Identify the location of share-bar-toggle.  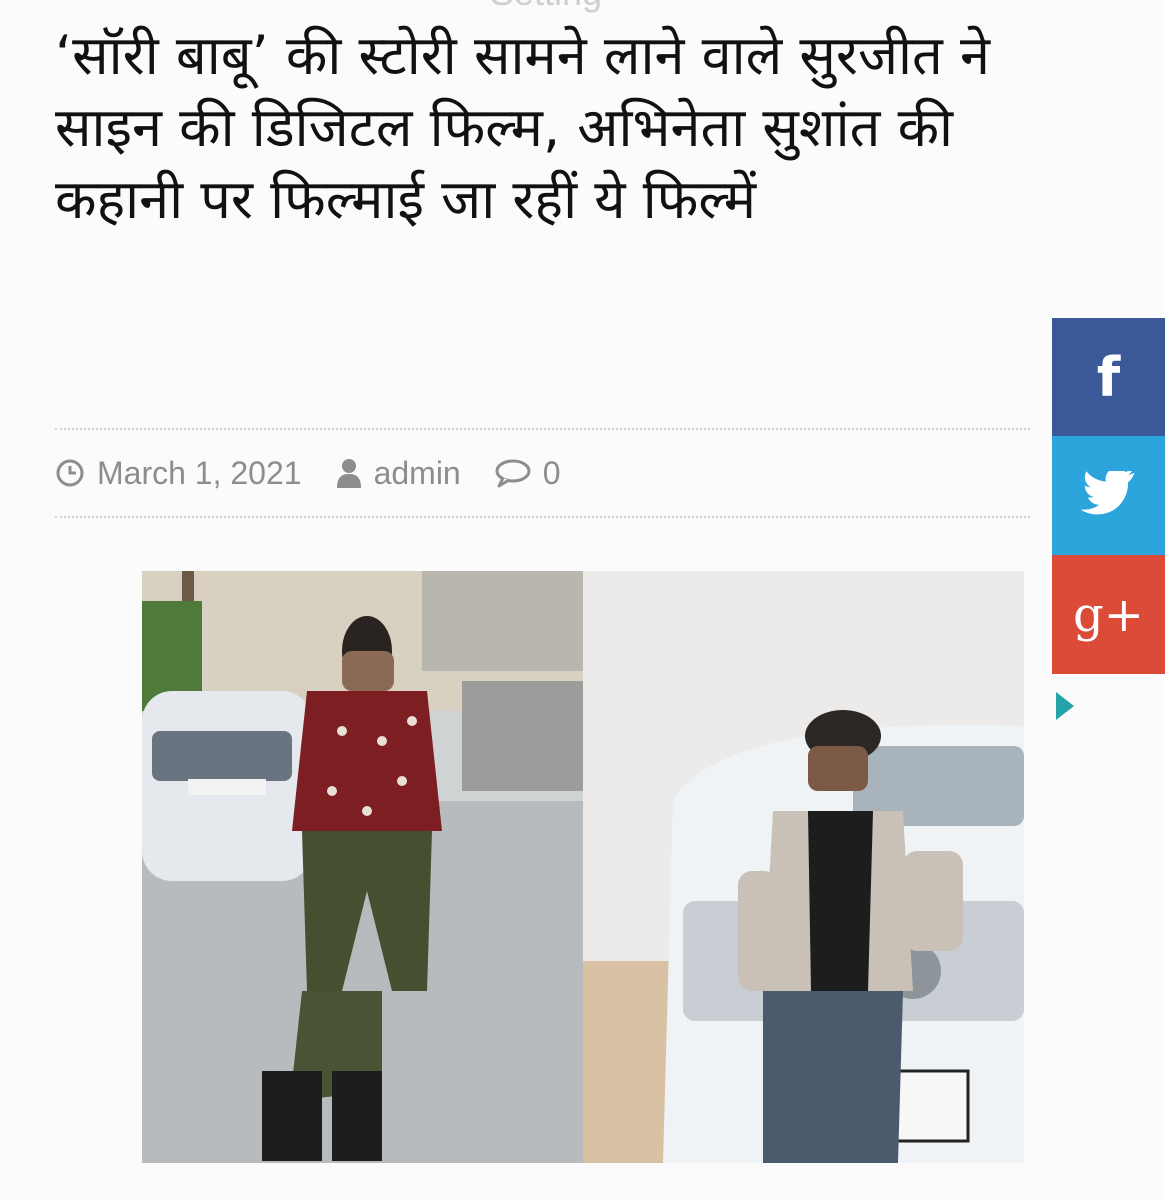
(1065, 706).